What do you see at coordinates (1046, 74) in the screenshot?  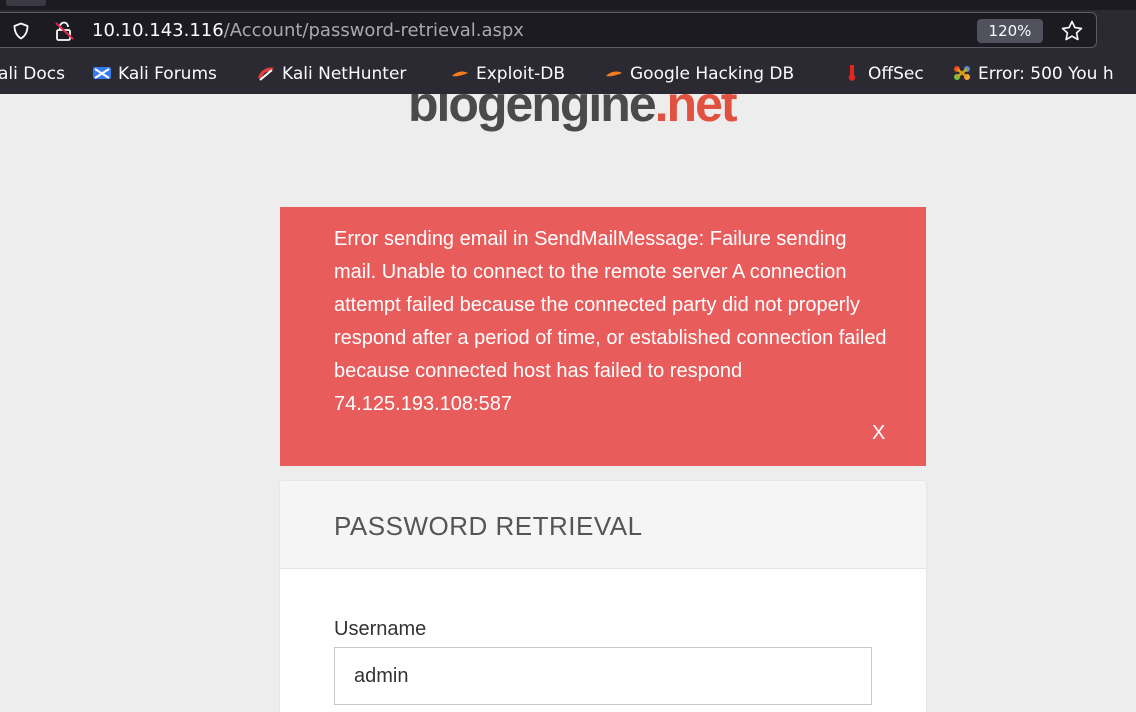 I see `bookmark-label: Error: 500 You h` at bounding box center [1046, 74].